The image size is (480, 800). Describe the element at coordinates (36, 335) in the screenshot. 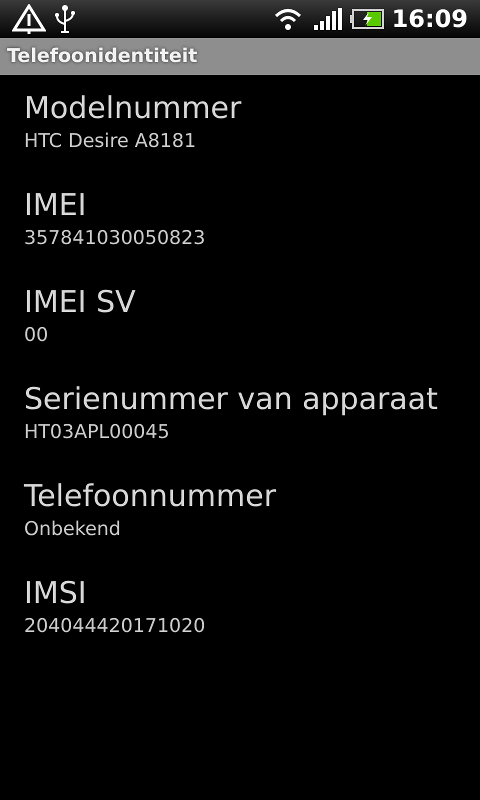

I see `item-value: 00` at that location.